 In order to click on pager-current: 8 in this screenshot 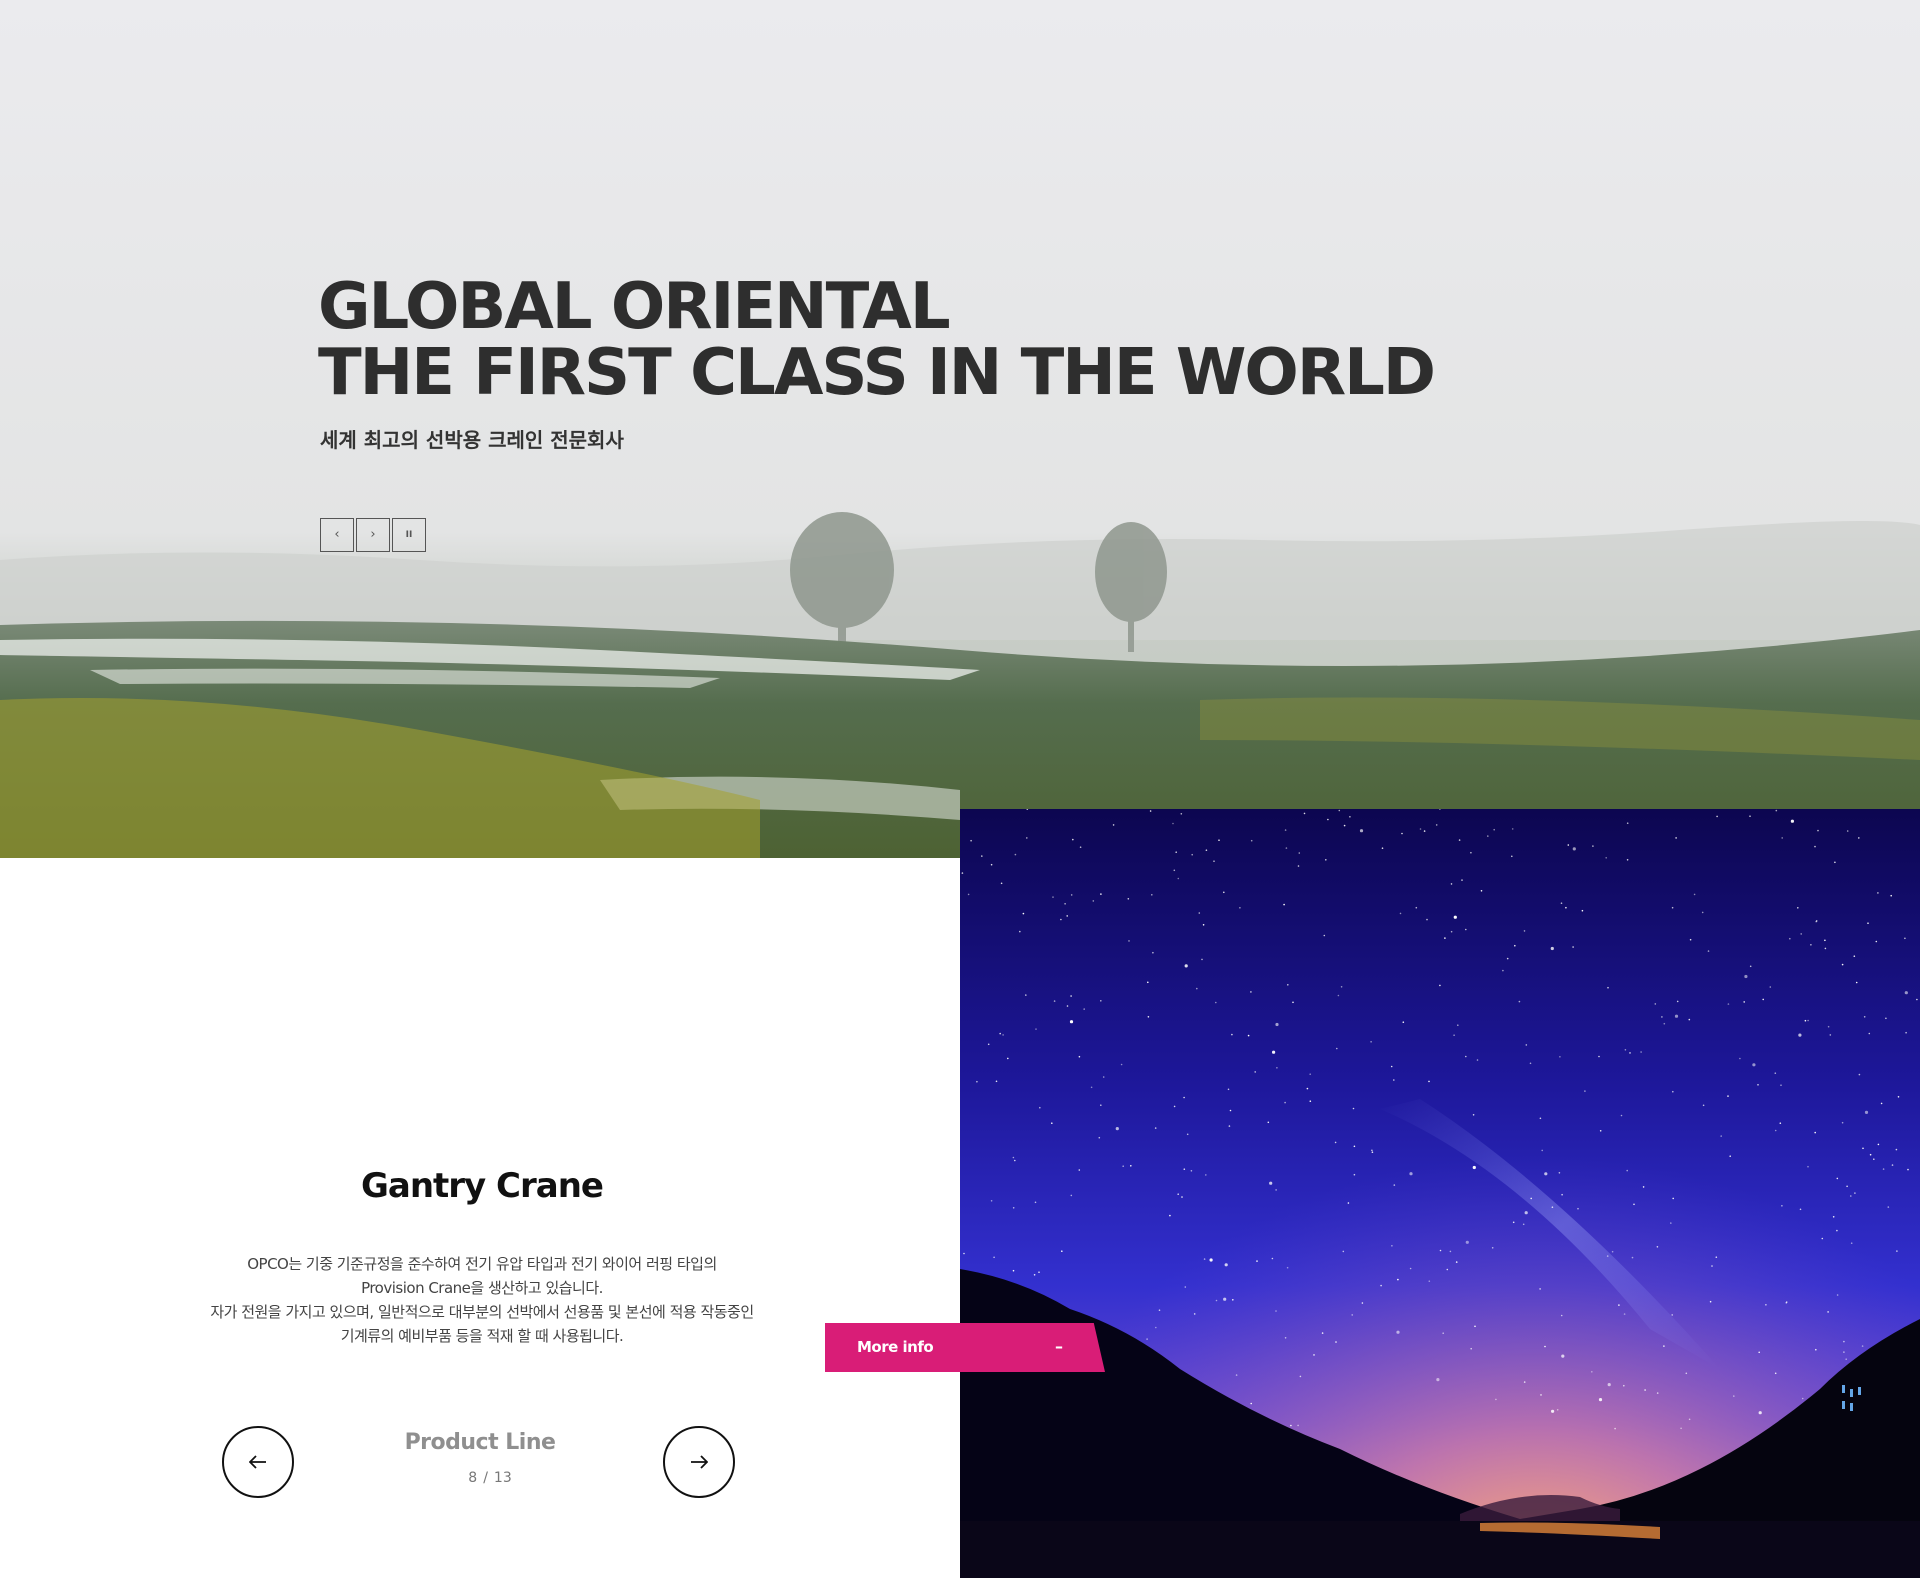, I will do `click(473, 1478)`.